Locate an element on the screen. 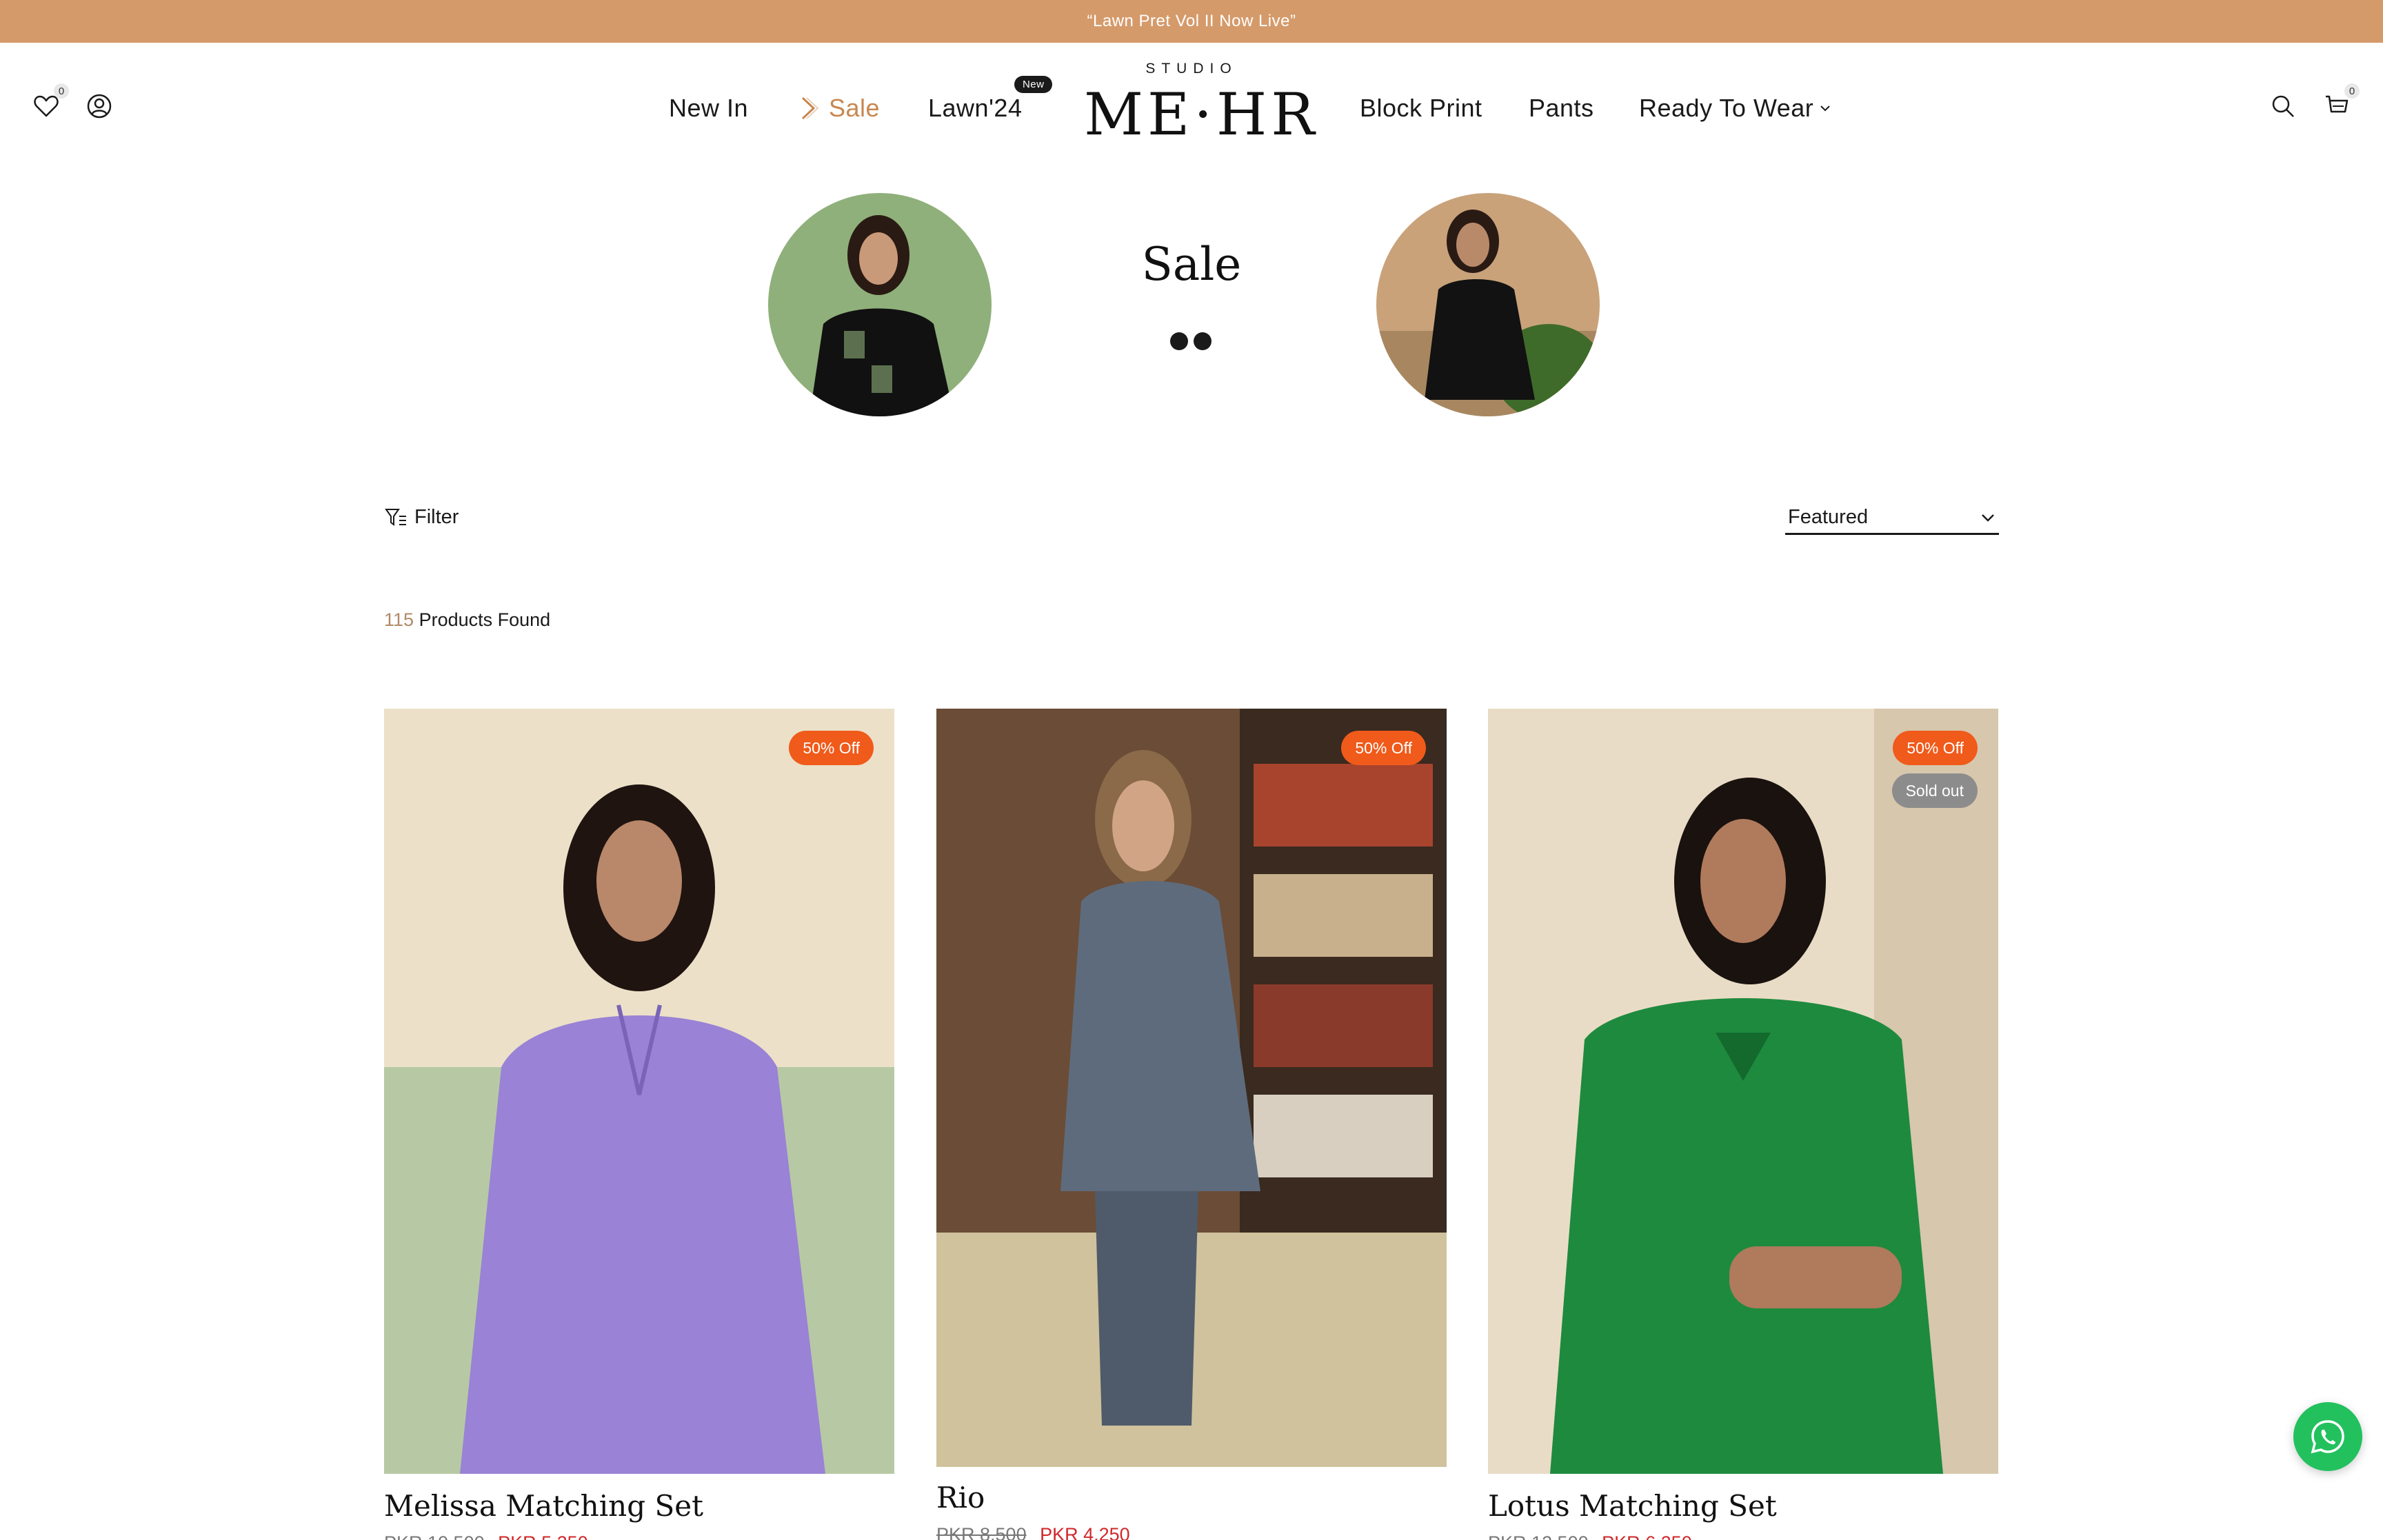  account-button is located at coordinates (99, 106).